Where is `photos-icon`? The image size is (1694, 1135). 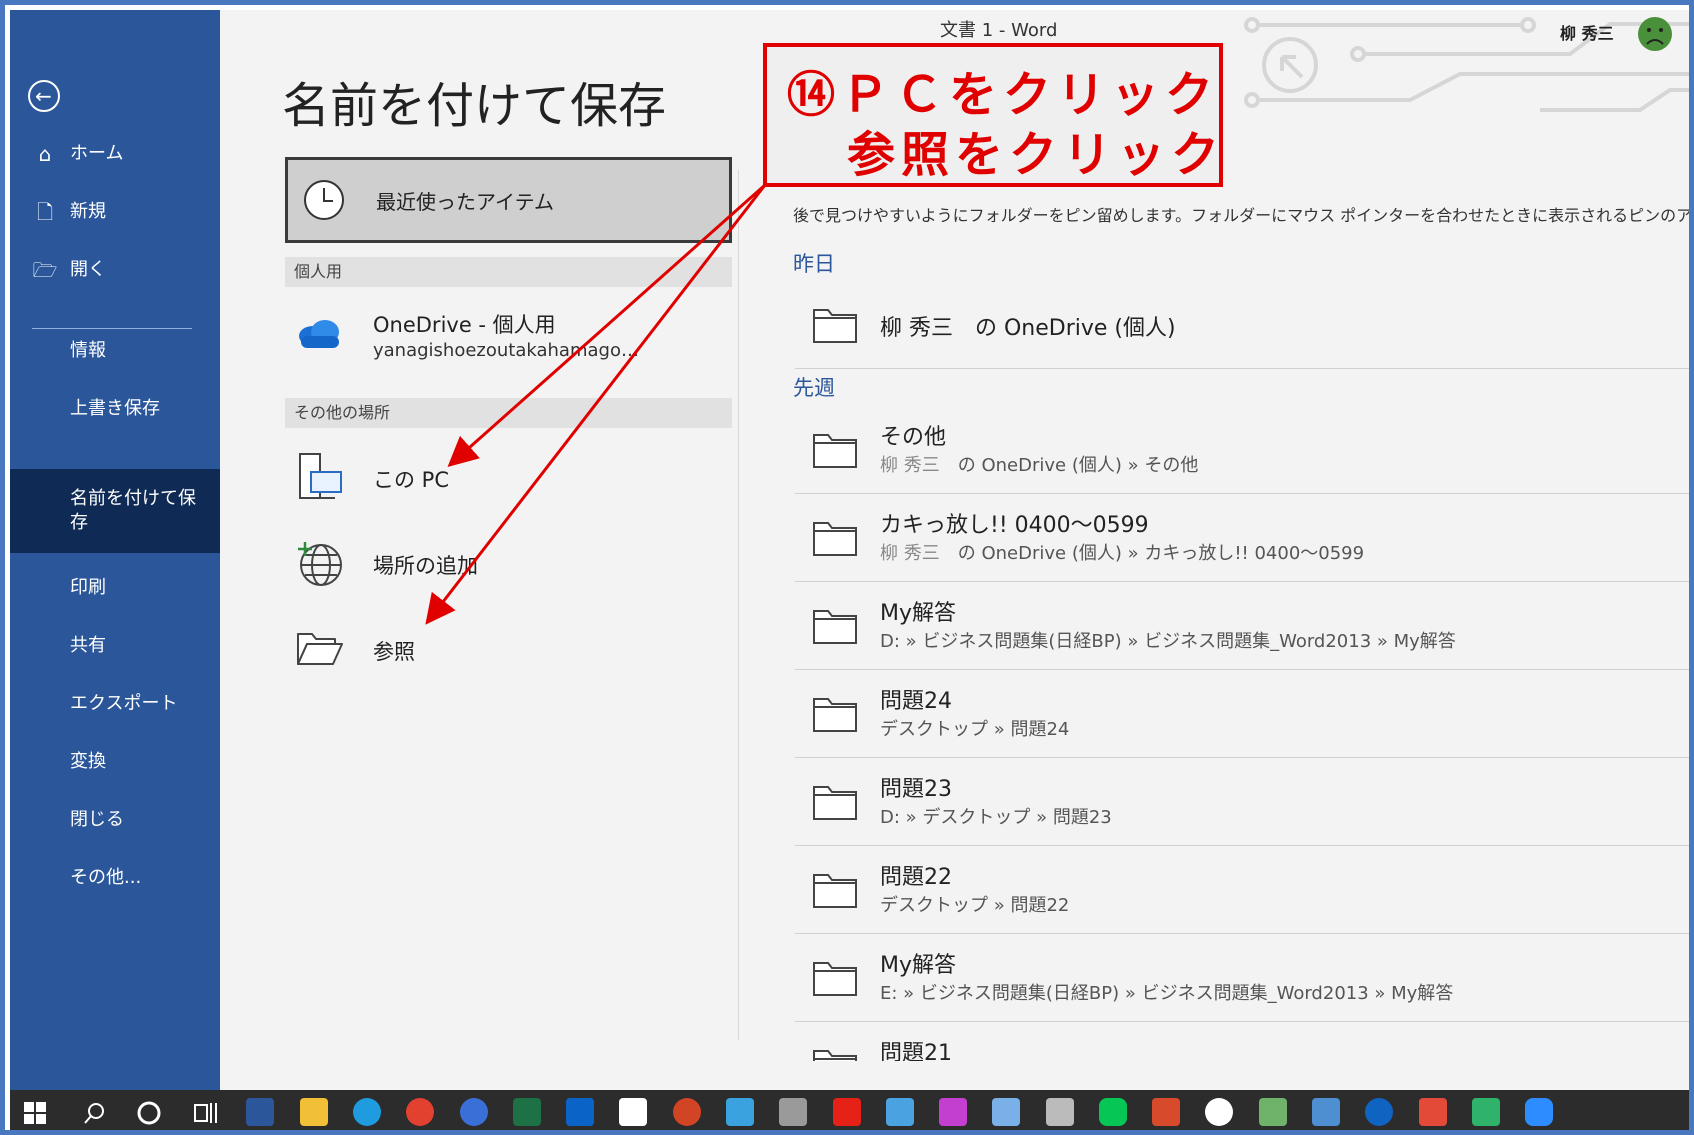 photos-icon is located at coordinates (900, 1112).